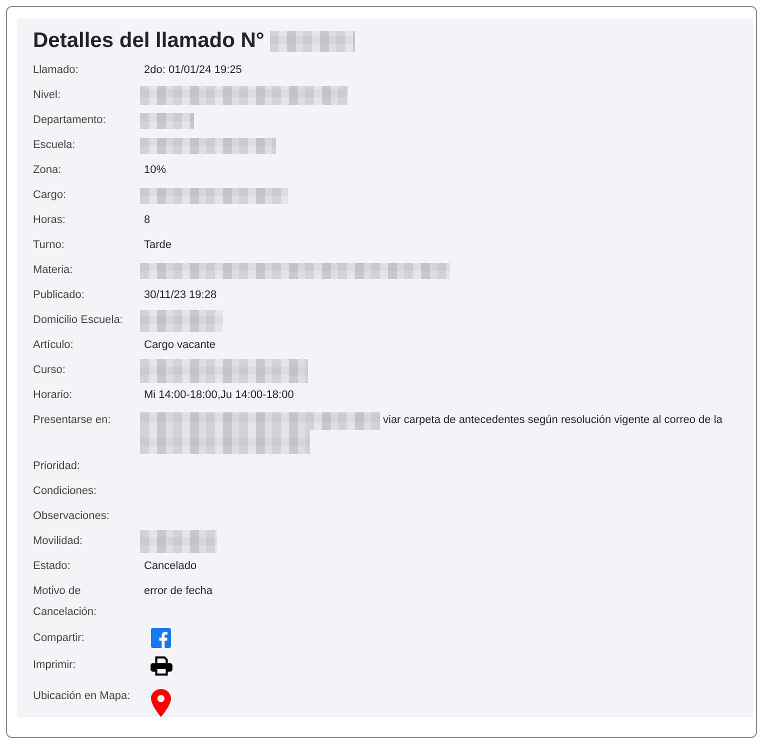  What do you see at coordinates (82, 696) in the screenshot?
I see `field-label: Ubicación en Mapa:` at bounding box center [82, 696].